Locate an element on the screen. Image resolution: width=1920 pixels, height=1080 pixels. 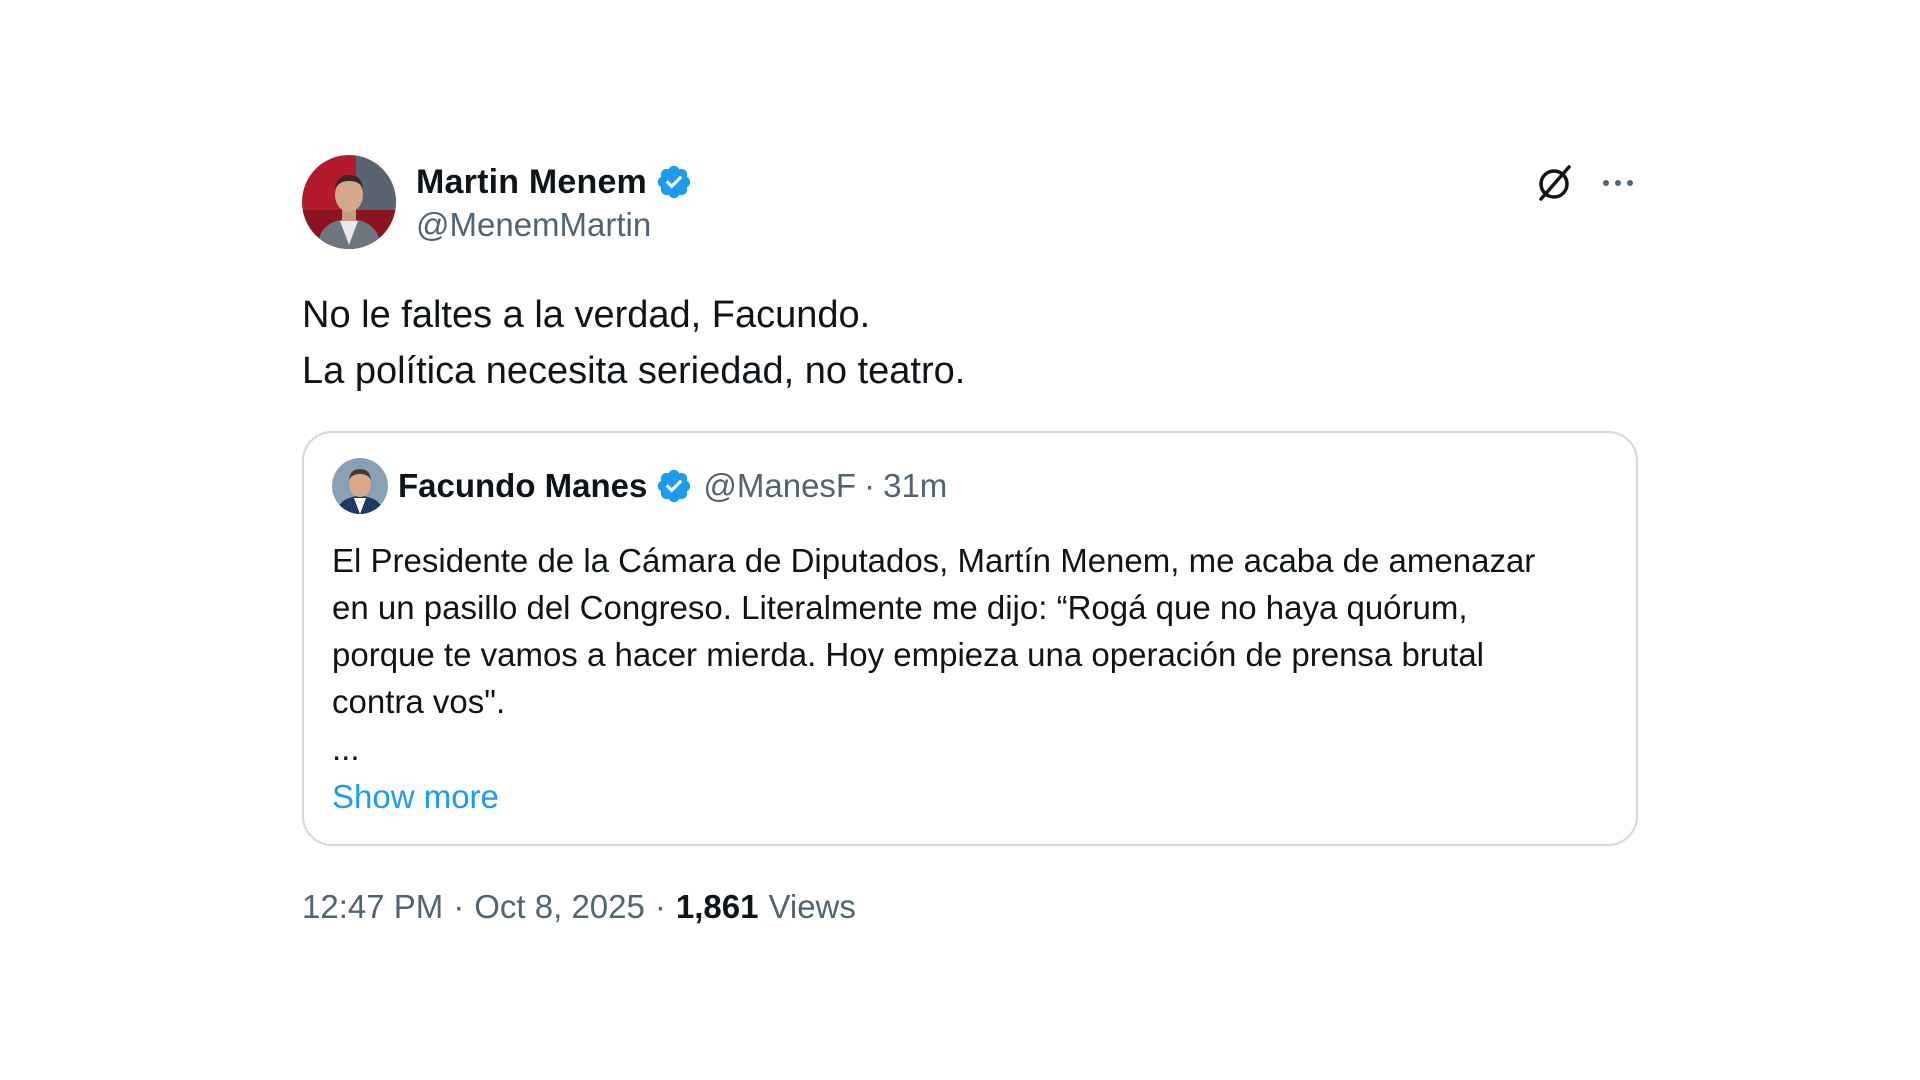
views-count: 1,861 is located at coordinates (717, 906).